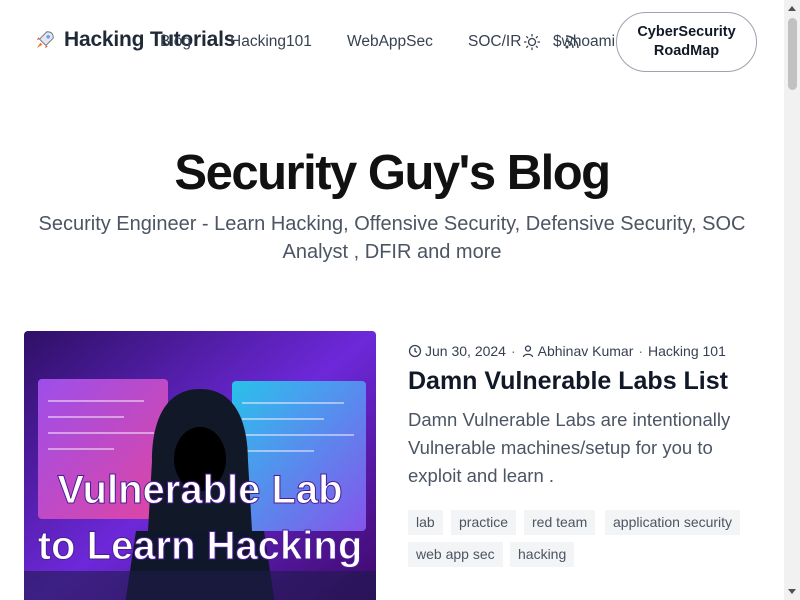 Image resolution: width=800 pixels, height=600 pixels. I want to click on post-date: Jun 30, 2024, so click(465, 351).